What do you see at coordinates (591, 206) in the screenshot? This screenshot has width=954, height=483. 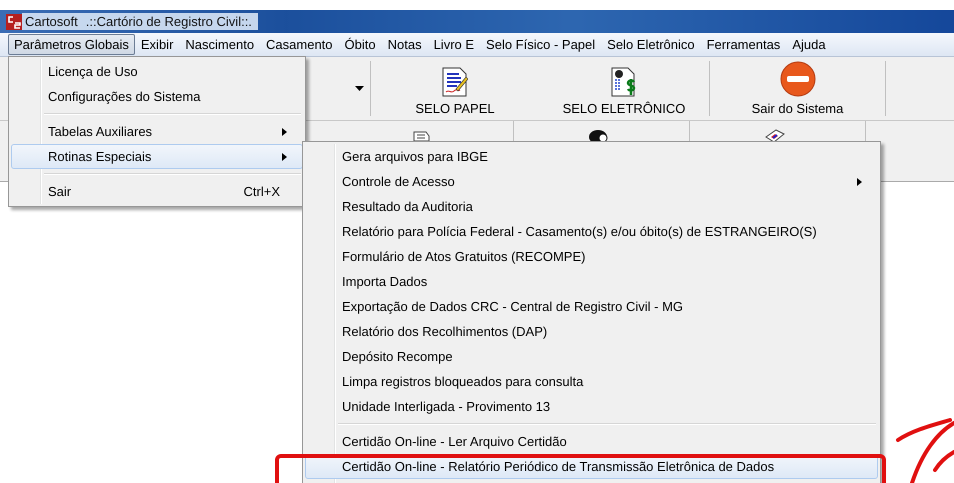 I see `menu-item: Resultado da Auditoria` at bounding box center [591, 206].